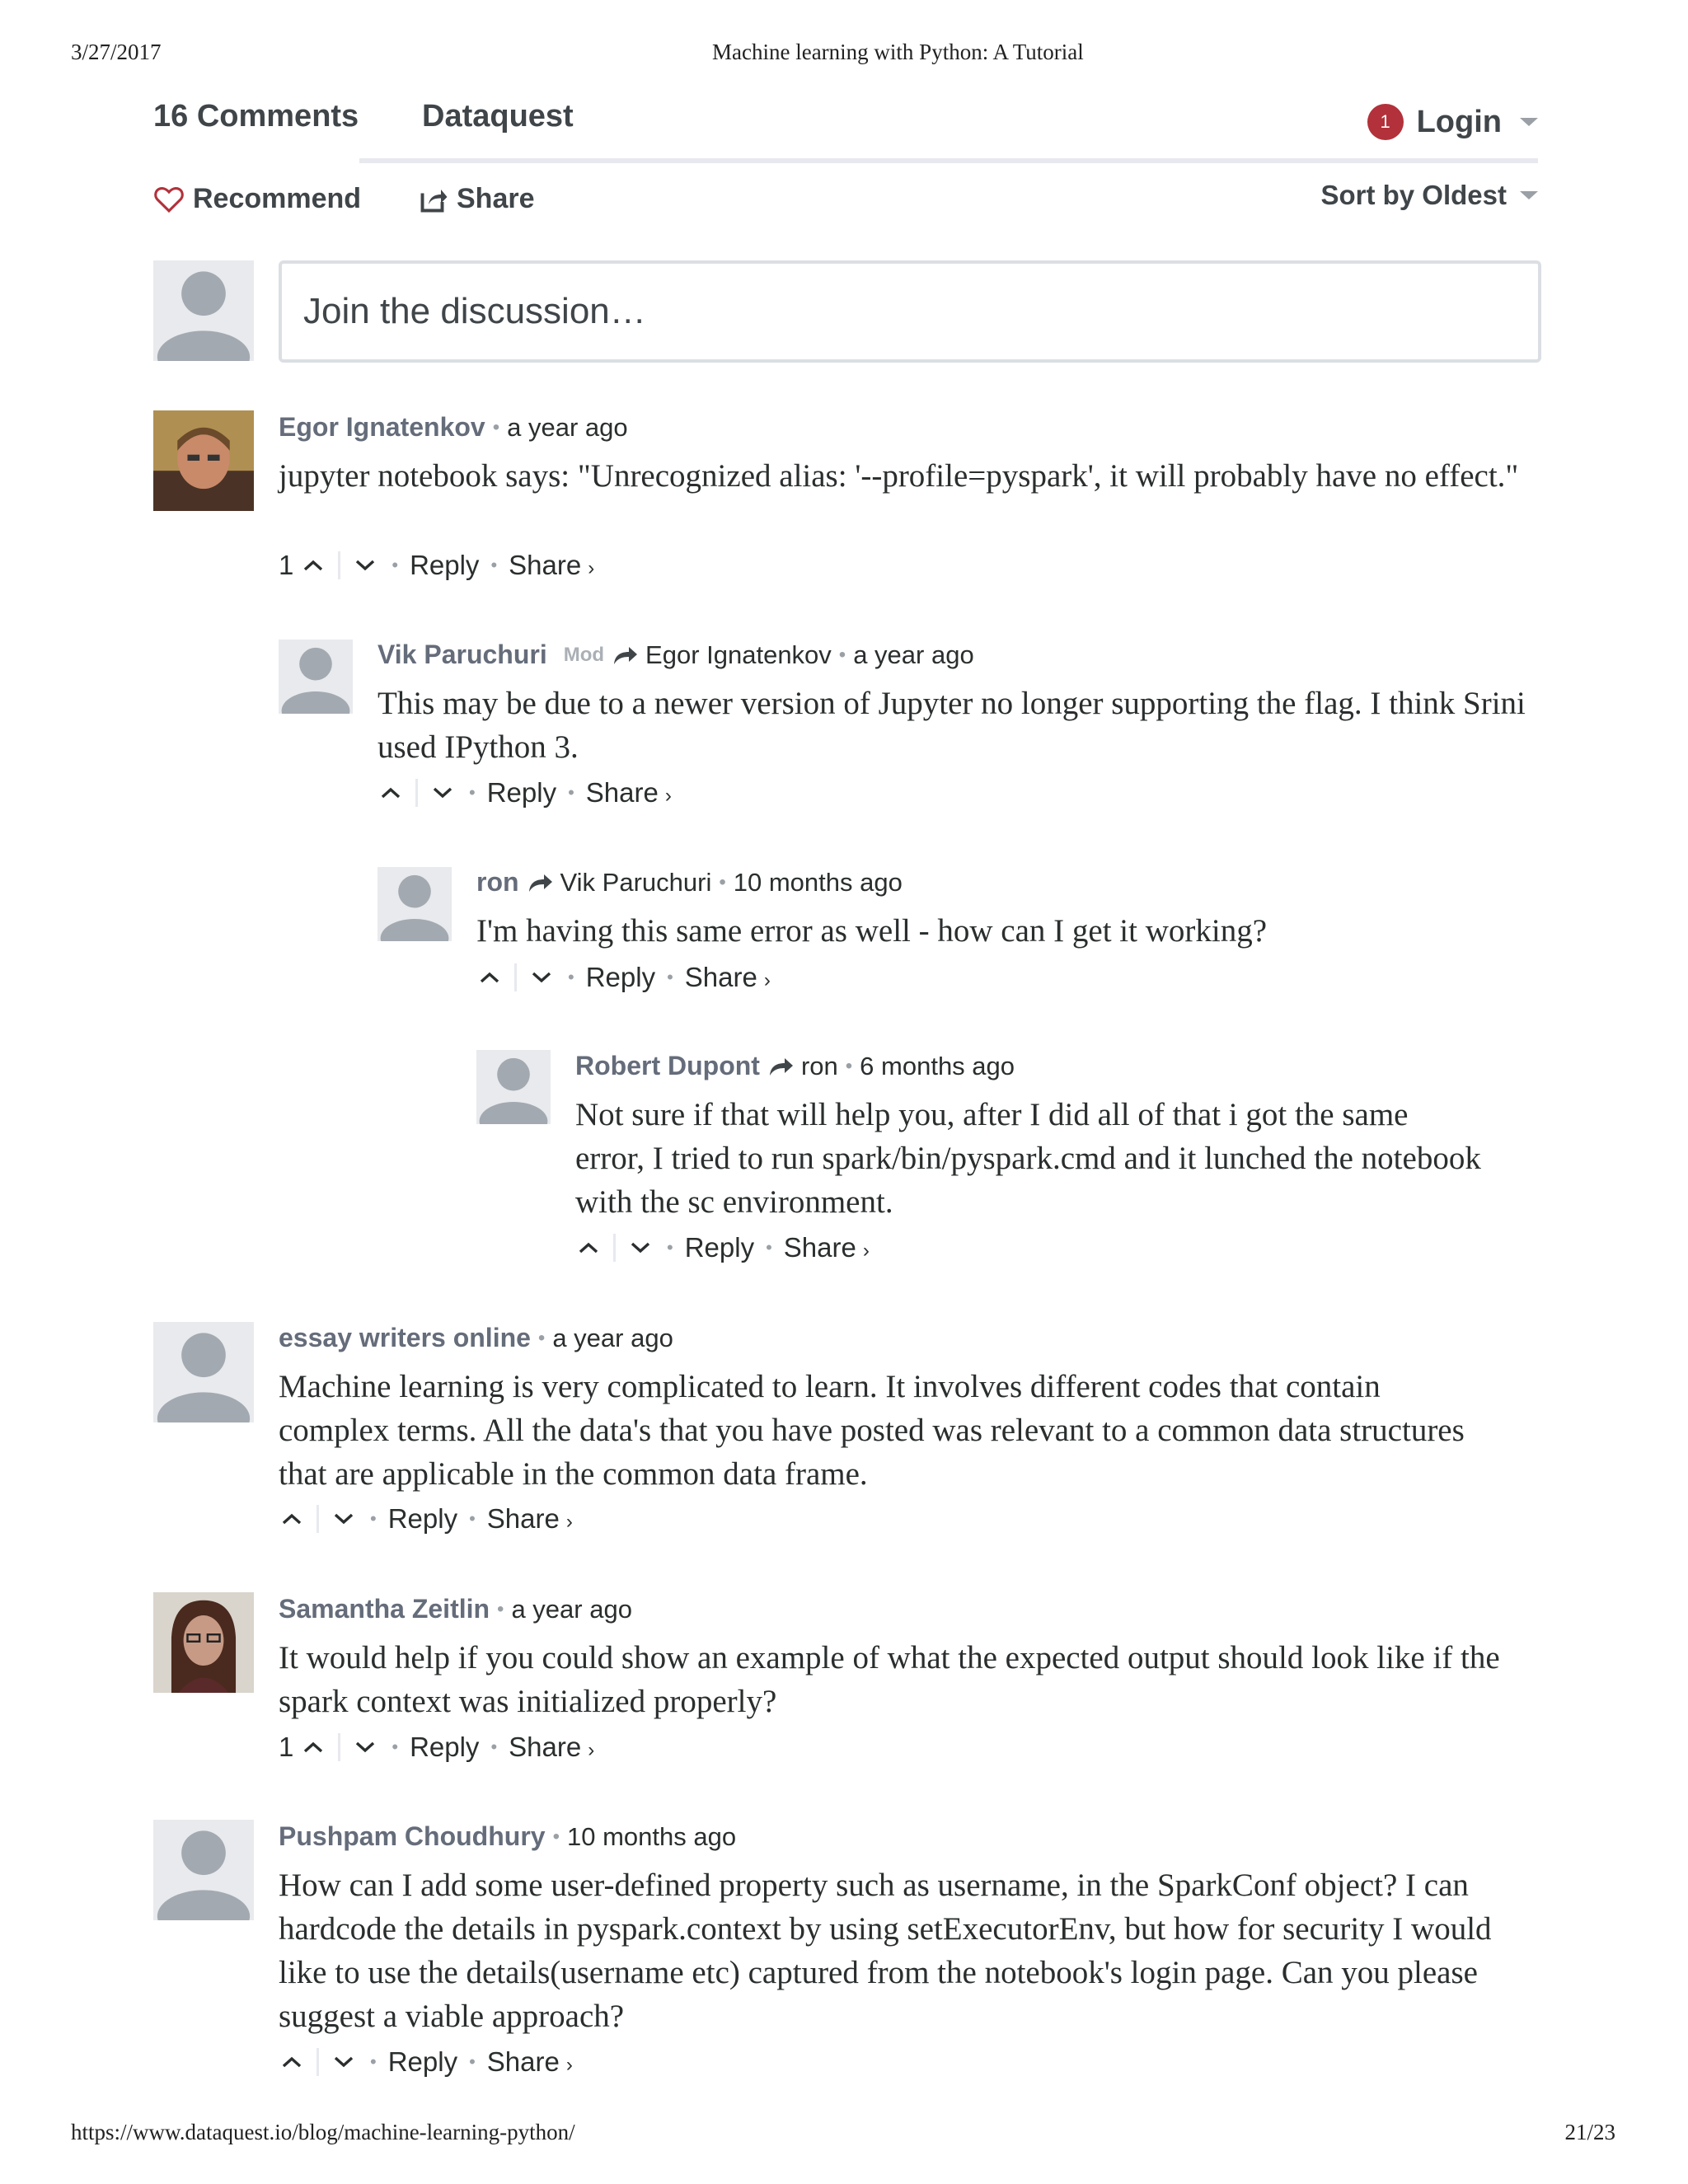 The image size is (1688, 2184). I want to click on community-tab: Dataquest, so click(498, 116).